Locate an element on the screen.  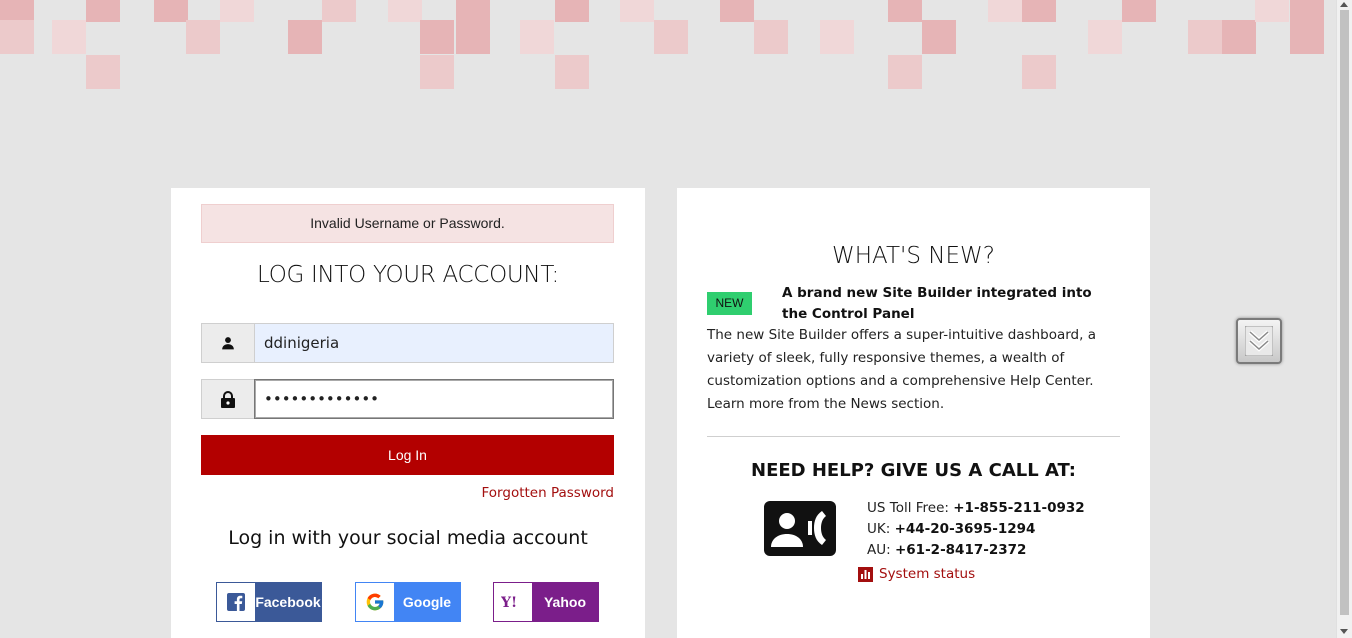
contact-phone-icon is located at coordinates (800, 530).